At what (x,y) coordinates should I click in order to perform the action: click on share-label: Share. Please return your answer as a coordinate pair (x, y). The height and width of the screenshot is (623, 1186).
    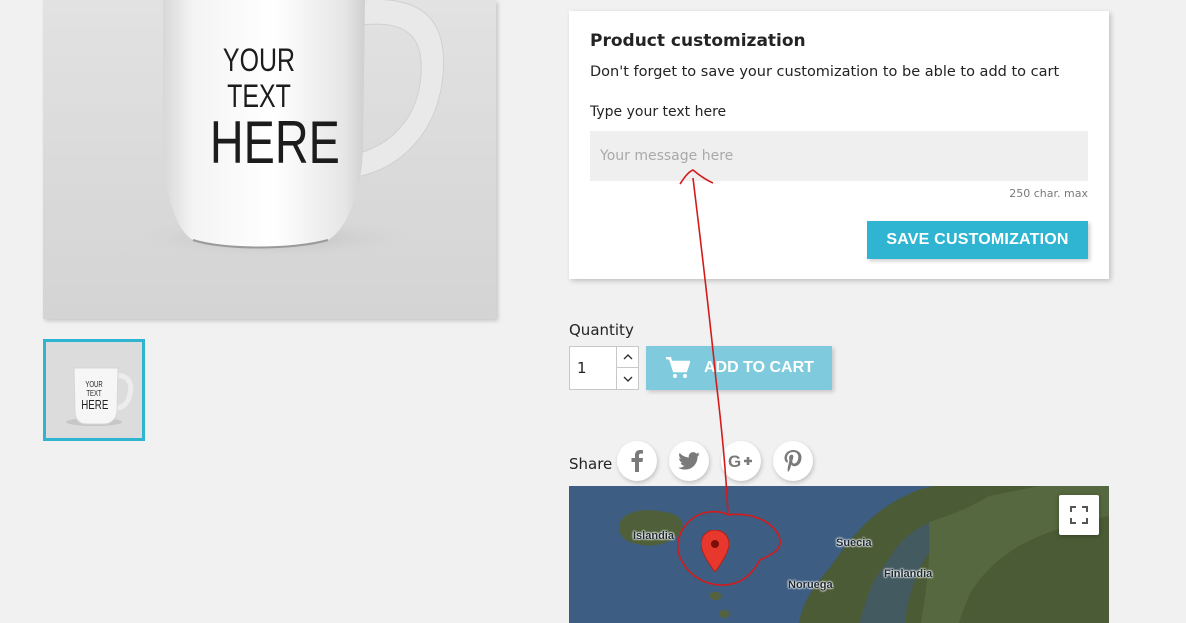
    Looking at the image, I should click on (591, 464).